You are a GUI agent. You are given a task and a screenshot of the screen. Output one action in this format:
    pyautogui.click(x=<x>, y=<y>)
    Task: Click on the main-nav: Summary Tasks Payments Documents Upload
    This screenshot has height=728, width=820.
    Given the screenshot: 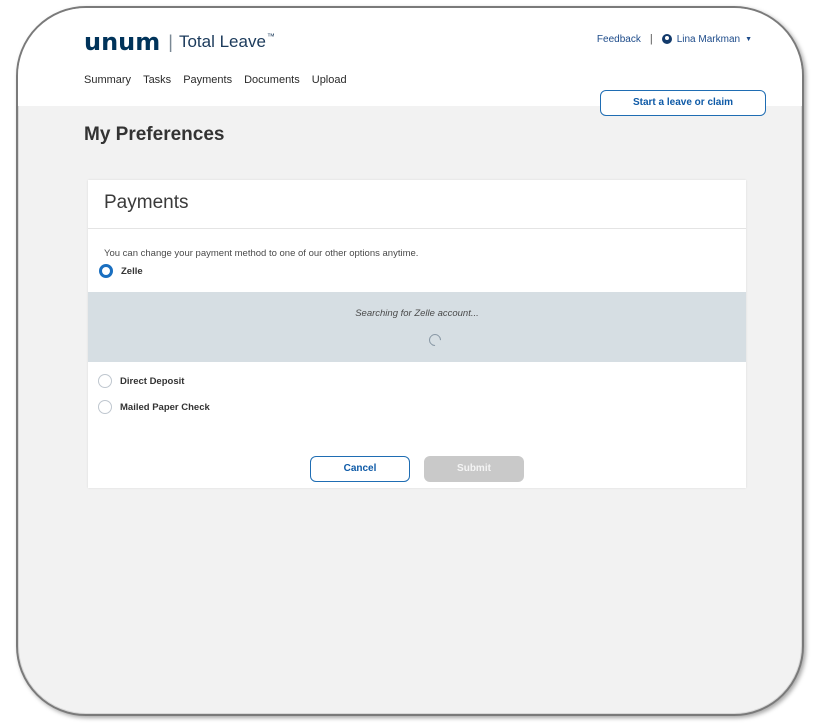 What is the action you would take?
    pyautogui.click(x=215, y=80)
    